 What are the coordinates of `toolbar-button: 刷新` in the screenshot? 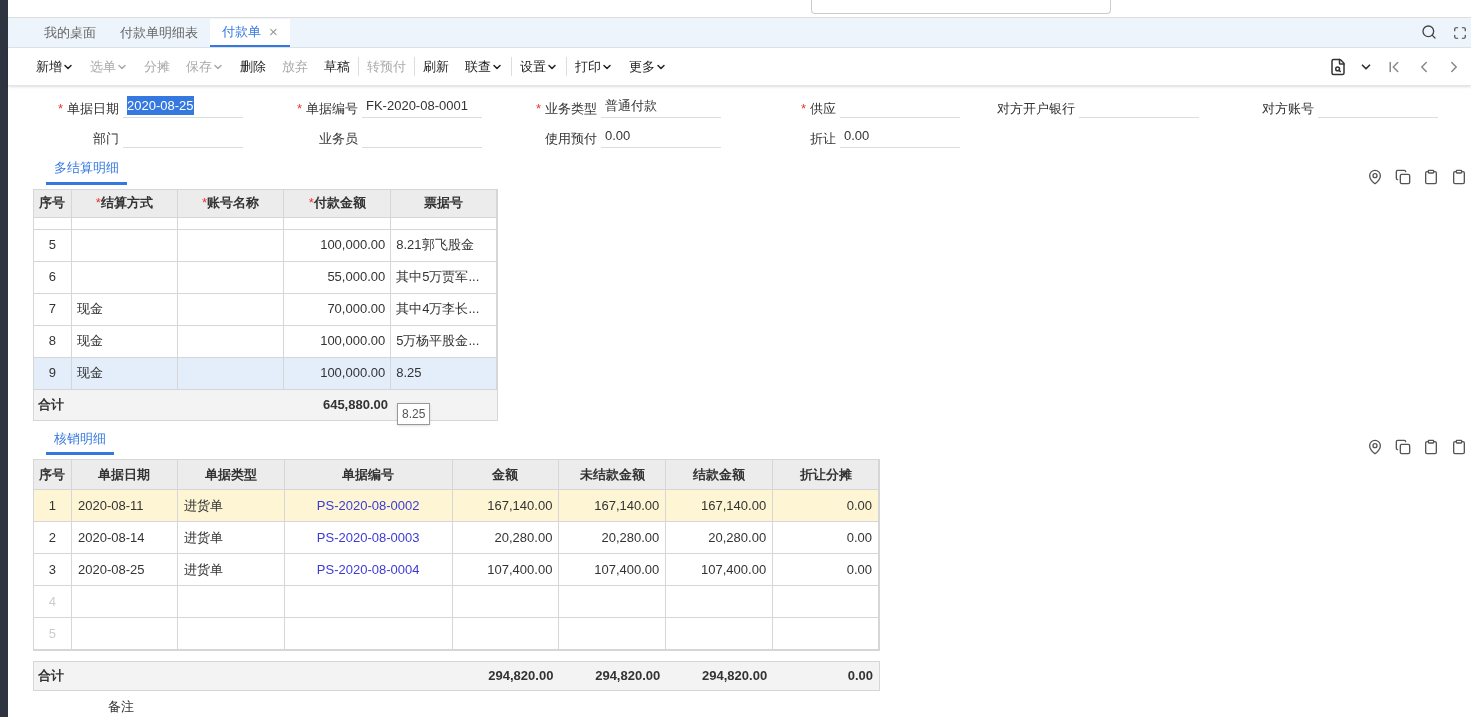 It's located at (436, 66).